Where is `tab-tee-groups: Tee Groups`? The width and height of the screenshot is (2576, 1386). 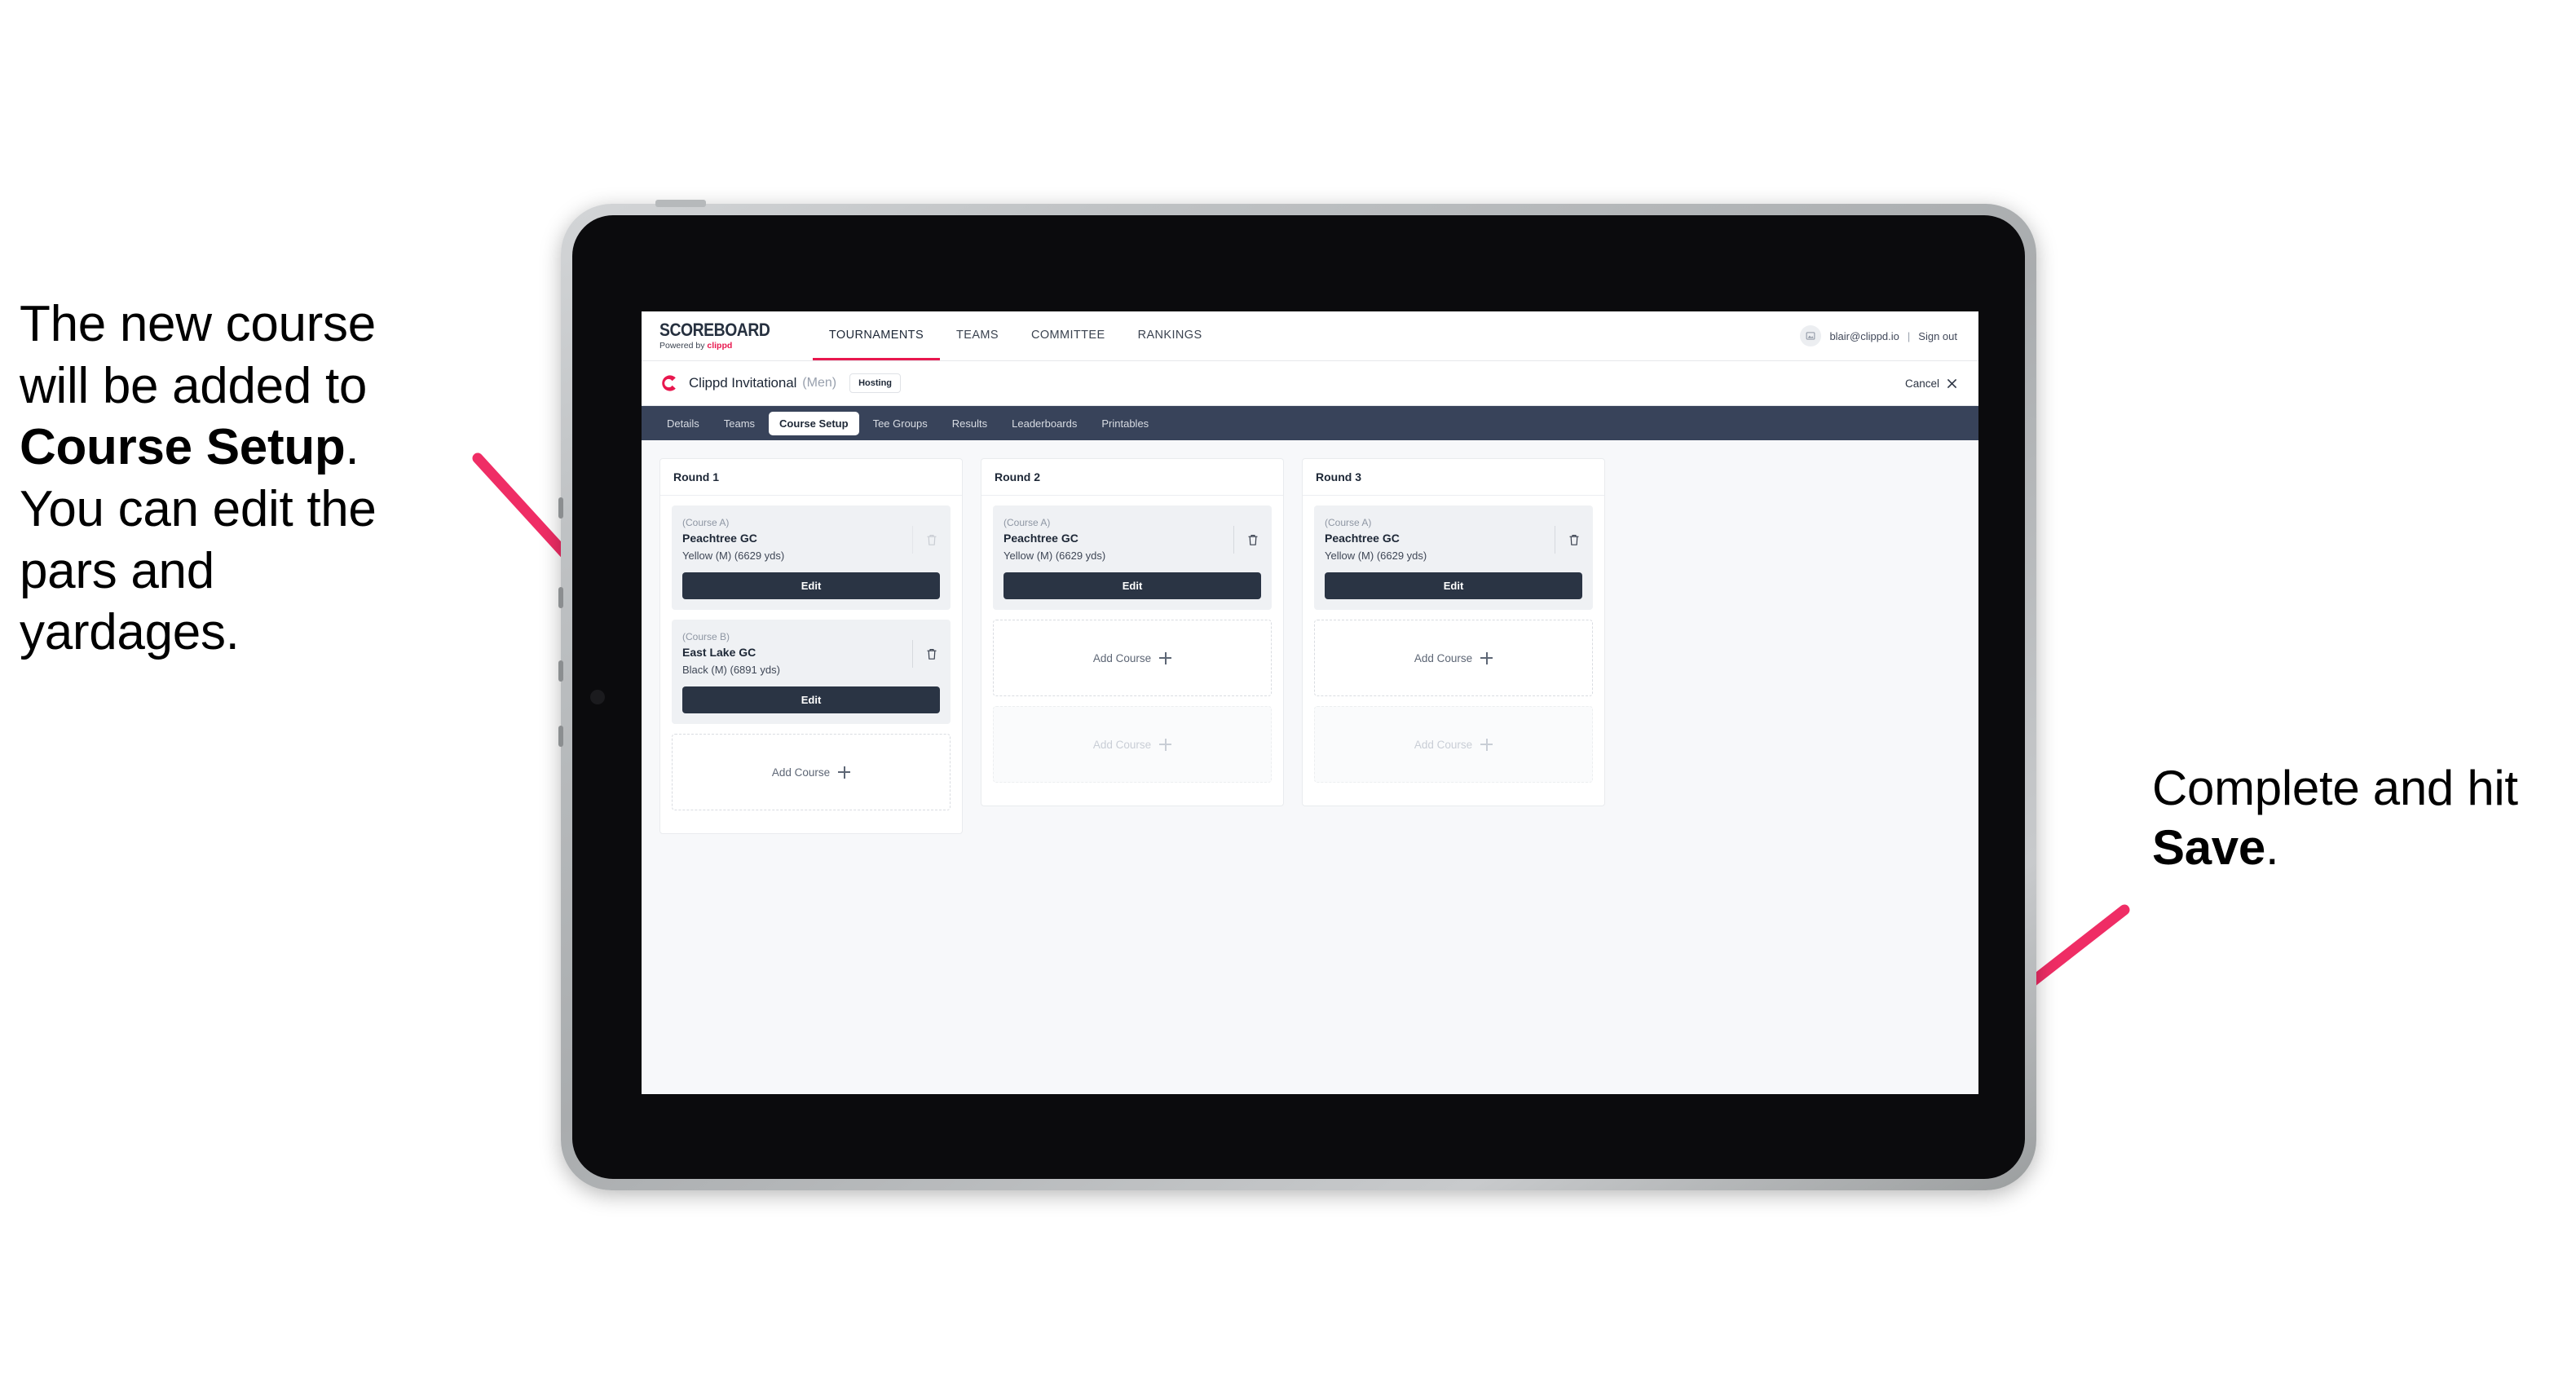 tab-tee-groups: Tee Groups is located at coordinates (900, 423).